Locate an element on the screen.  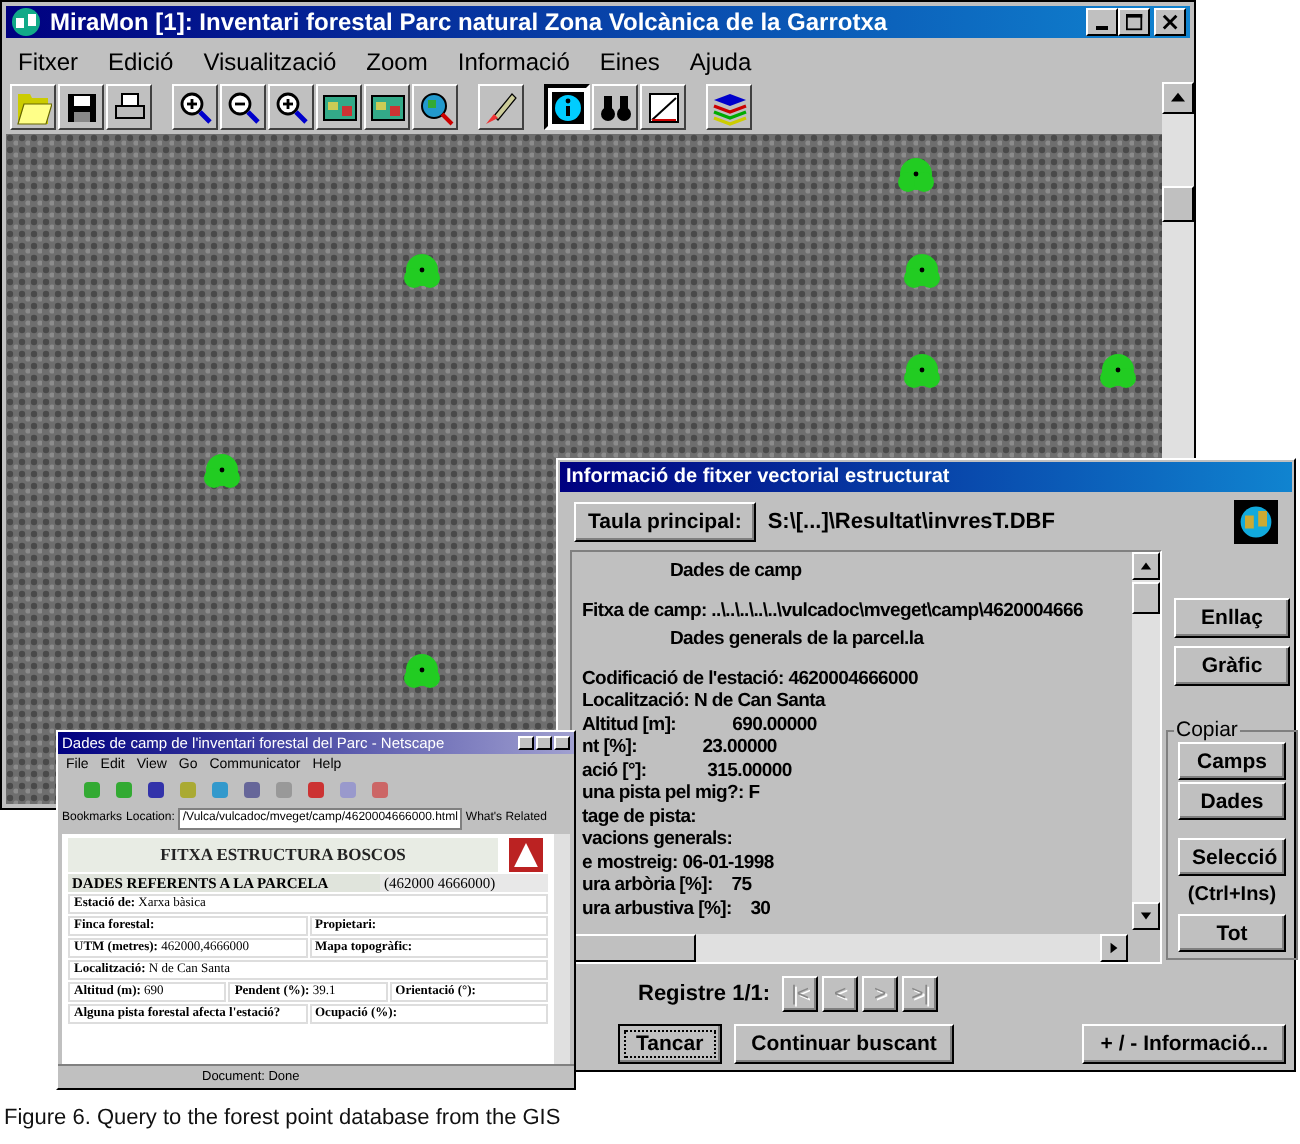
zoom-in-icon is located at coordinates (195, 107).